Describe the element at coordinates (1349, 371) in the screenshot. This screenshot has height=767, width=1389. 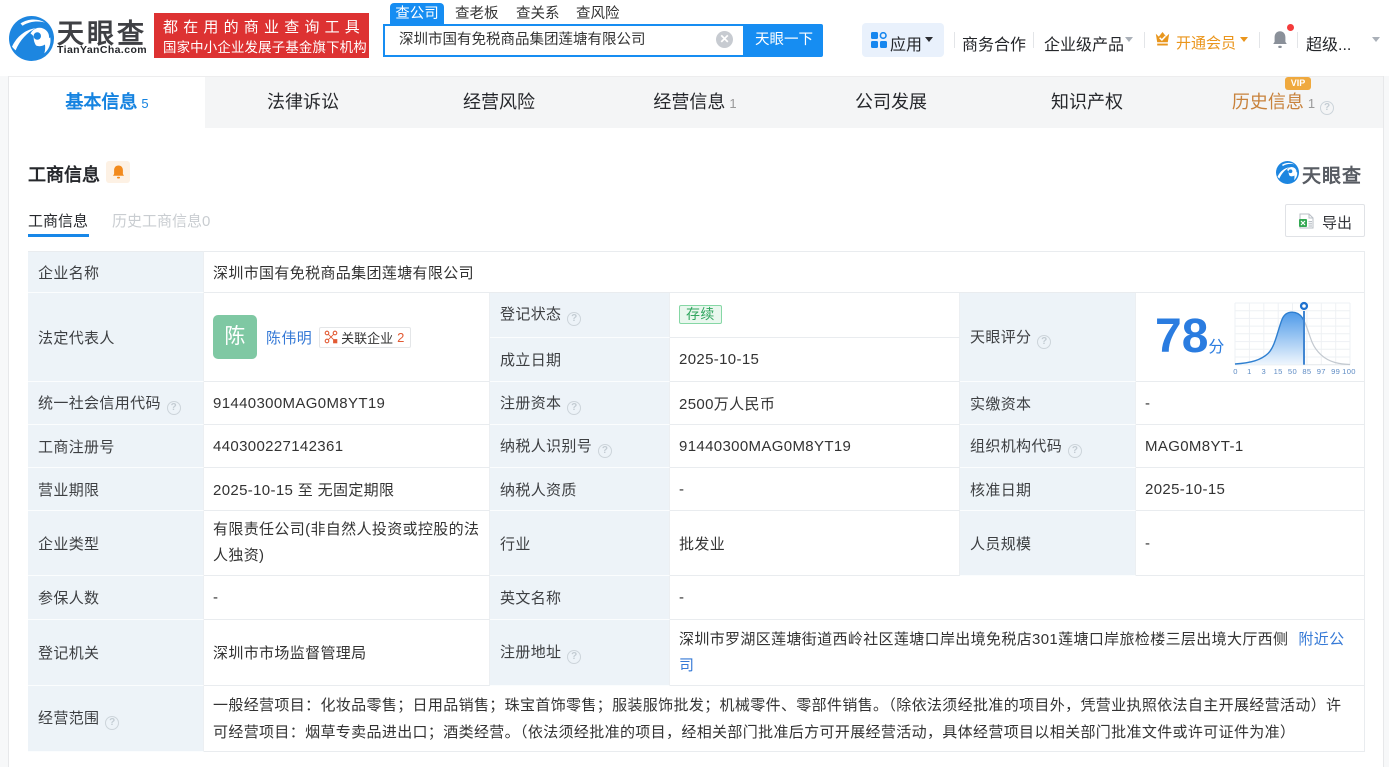
I see `svg-text: 100` at that location.